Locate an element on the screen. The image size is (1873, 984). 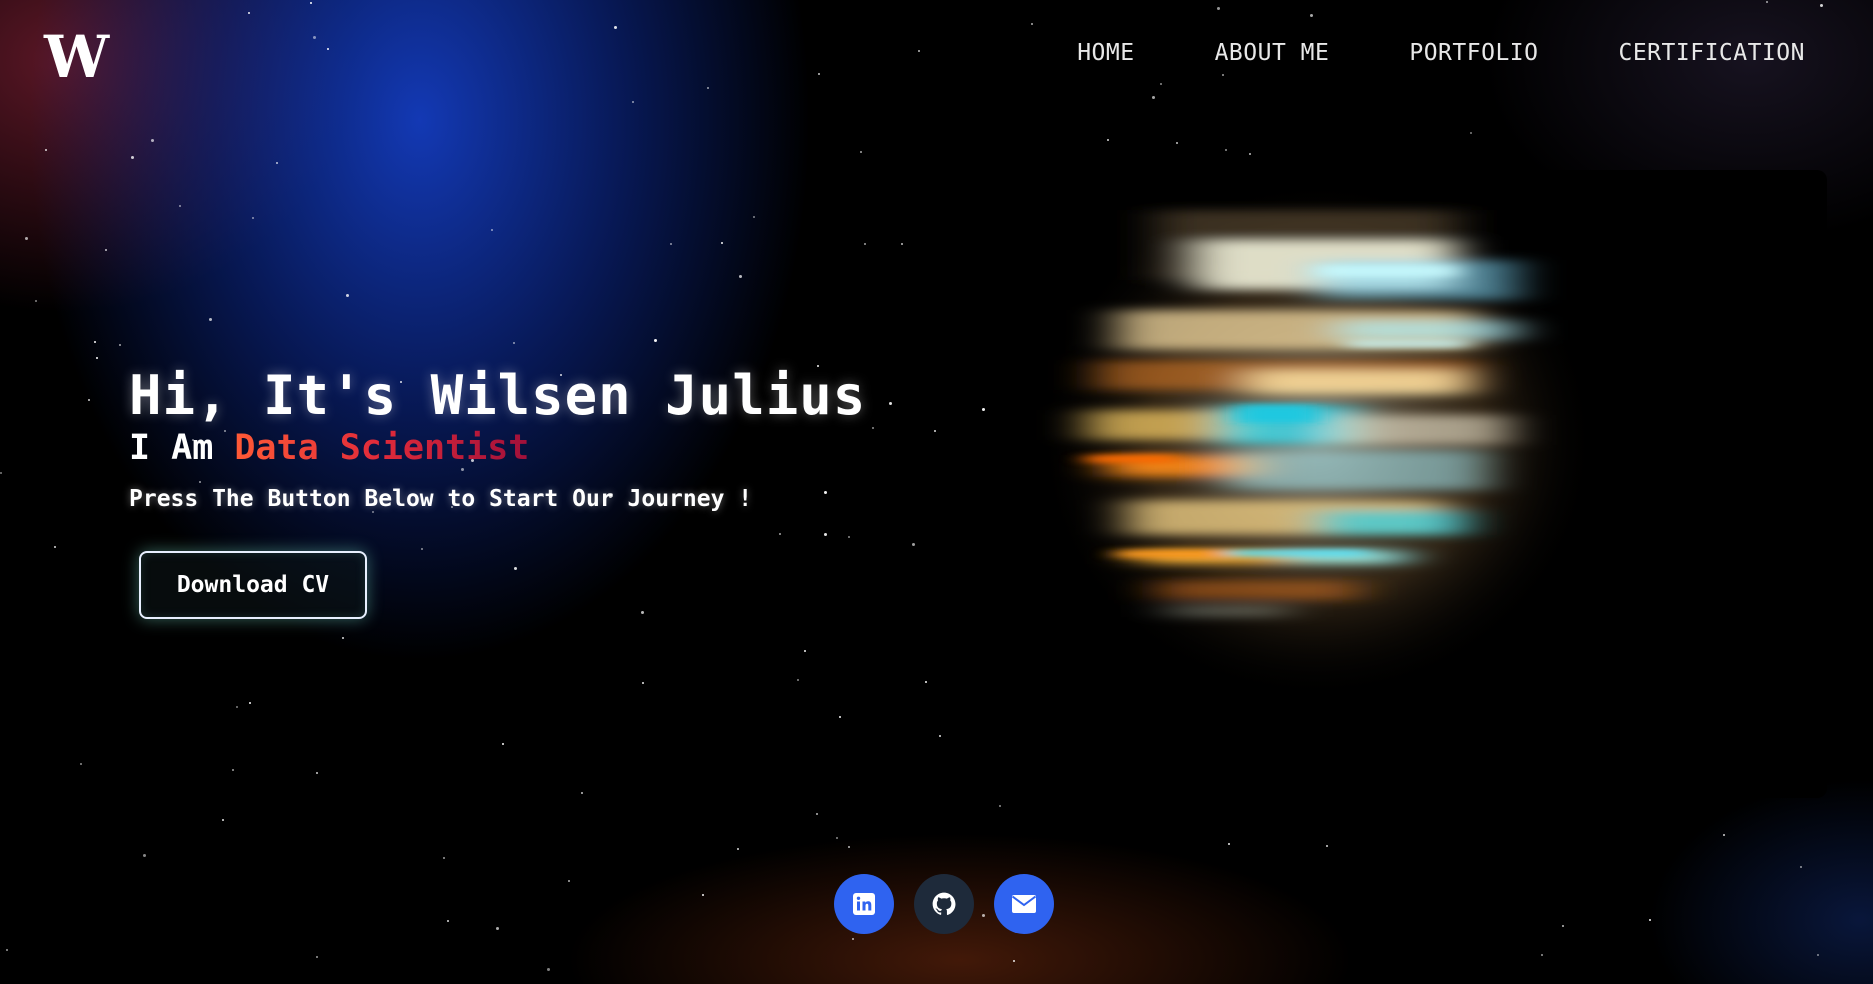
github-icon is located at coordinates (944, 903).